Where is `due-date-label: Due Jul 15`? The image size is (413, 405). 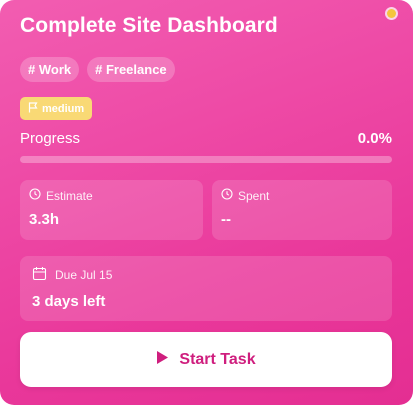 due-date-label: Due Jul 15 is located at coordinates (84, 275).